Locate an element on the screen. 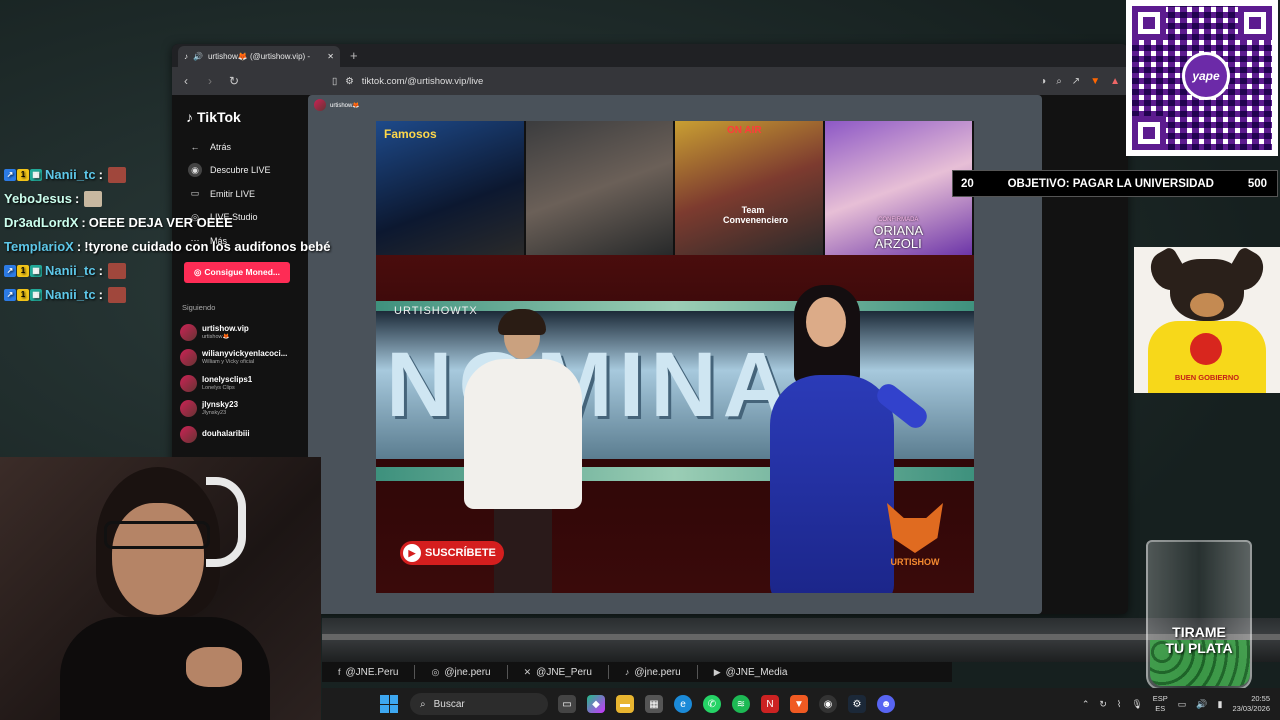 This screenshot has width=1280, height=720. netflix-icon: N is located at coordinates (770, 704).